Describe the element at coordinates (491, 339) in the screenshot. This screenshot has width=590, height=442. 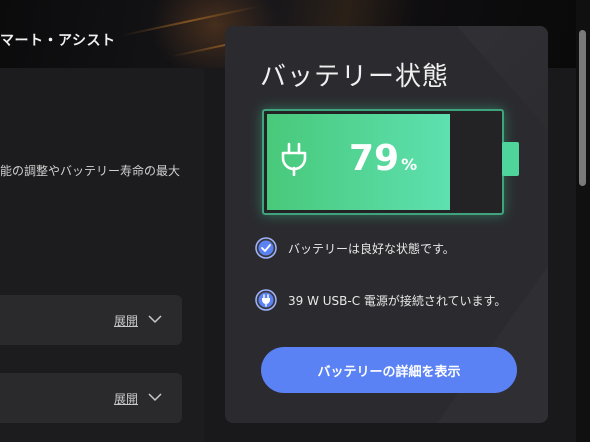
I see `card-decoration` at that location.